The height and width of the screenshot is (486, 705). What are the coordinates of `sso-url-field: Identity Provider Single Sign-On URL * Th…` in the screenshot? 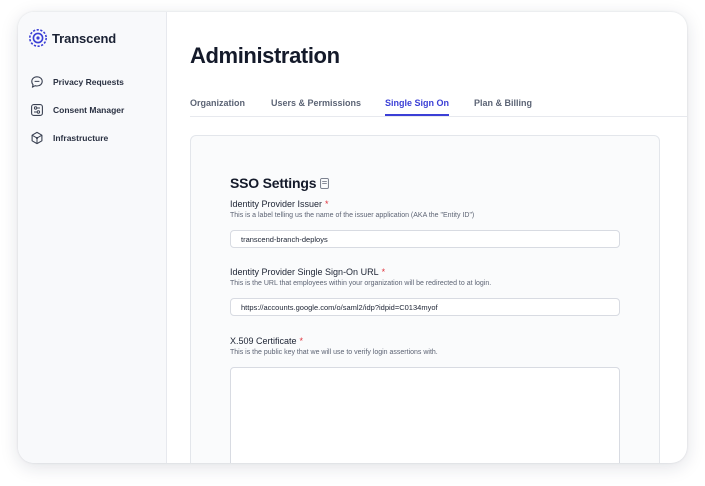 It's located at (425, 291).